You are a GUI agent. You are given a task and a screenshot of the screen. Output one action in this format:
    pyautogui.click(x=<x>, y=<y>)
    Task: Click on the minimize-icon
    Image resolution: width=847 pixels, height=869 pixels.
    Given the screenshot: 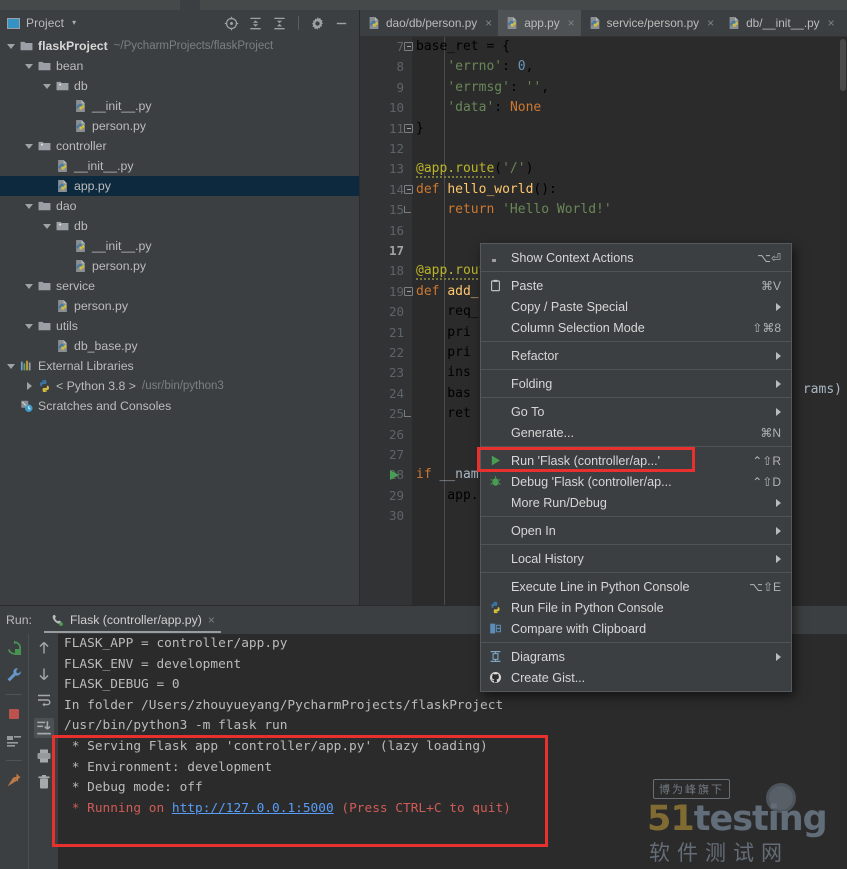 What is the action you would take?
    pyautogui.click(x=341, y=23)
    